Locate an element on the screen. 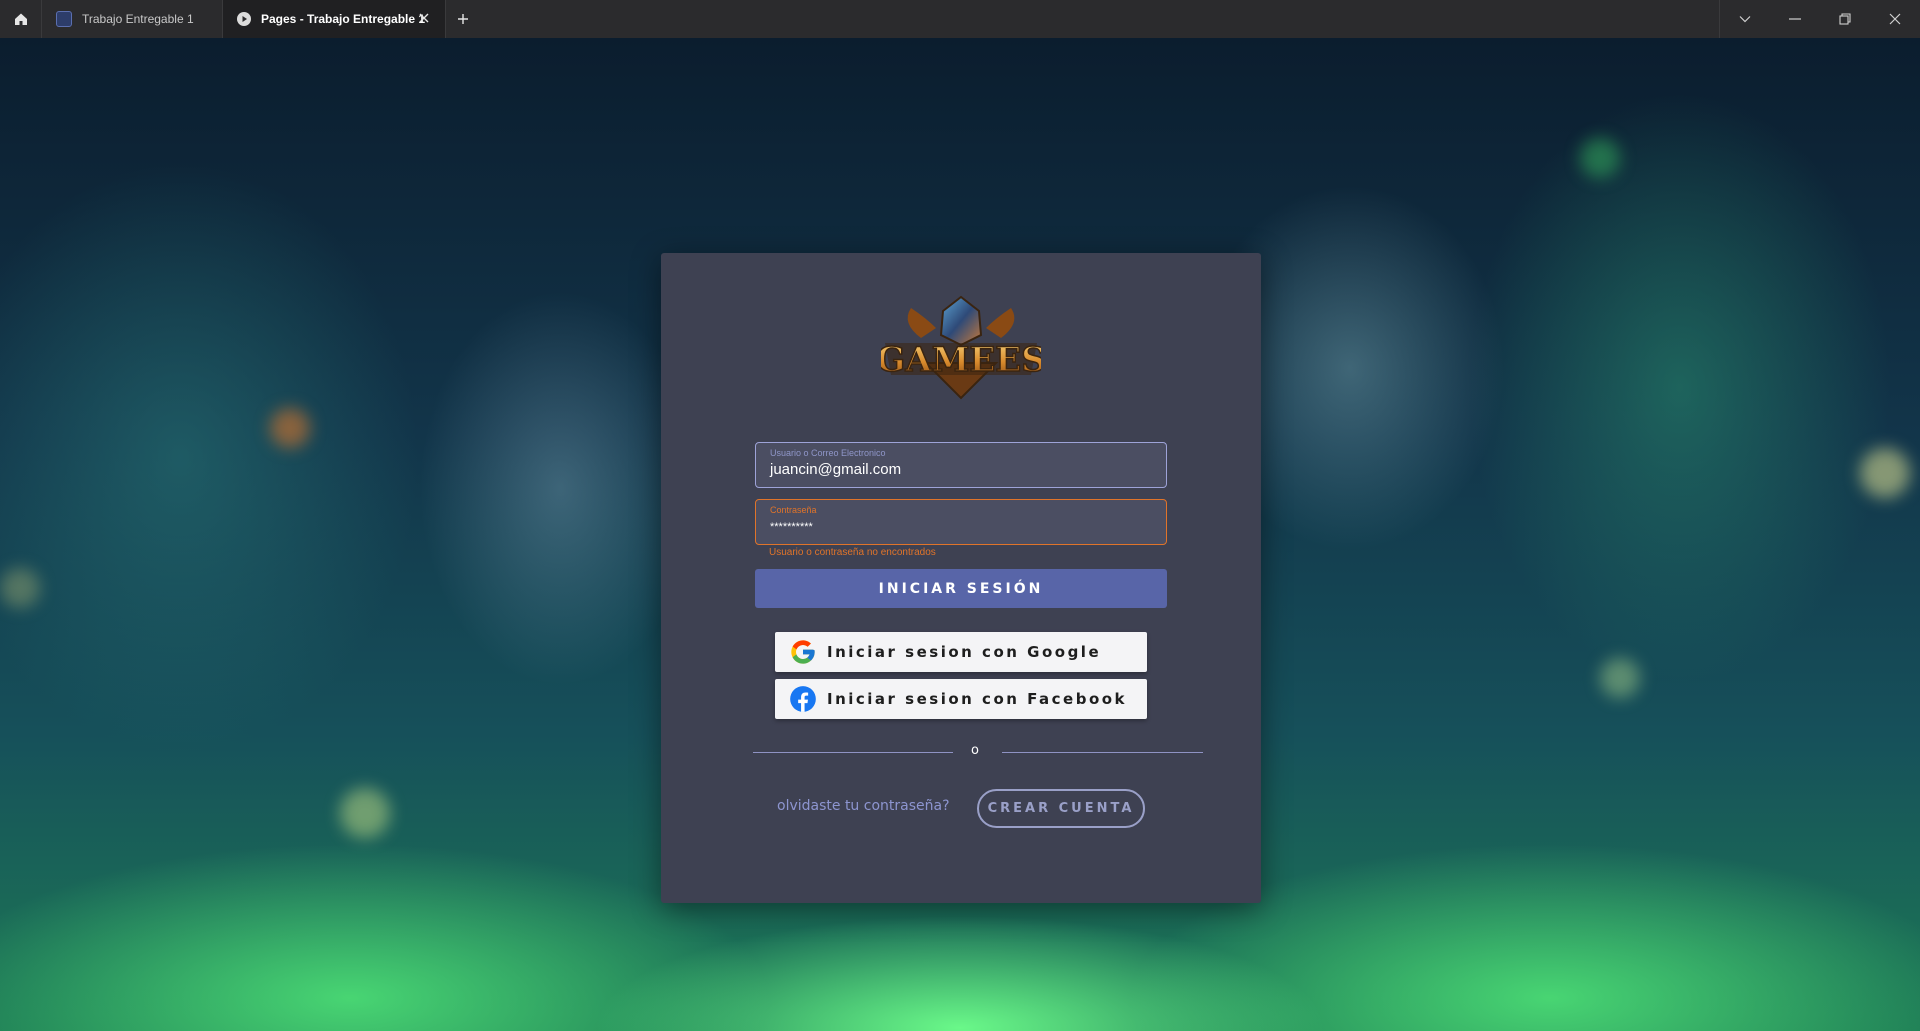 The image size is (1920, 1031). tab-label: Pages - Trabajo Entregable 1 is located at coordinates (343, 19).